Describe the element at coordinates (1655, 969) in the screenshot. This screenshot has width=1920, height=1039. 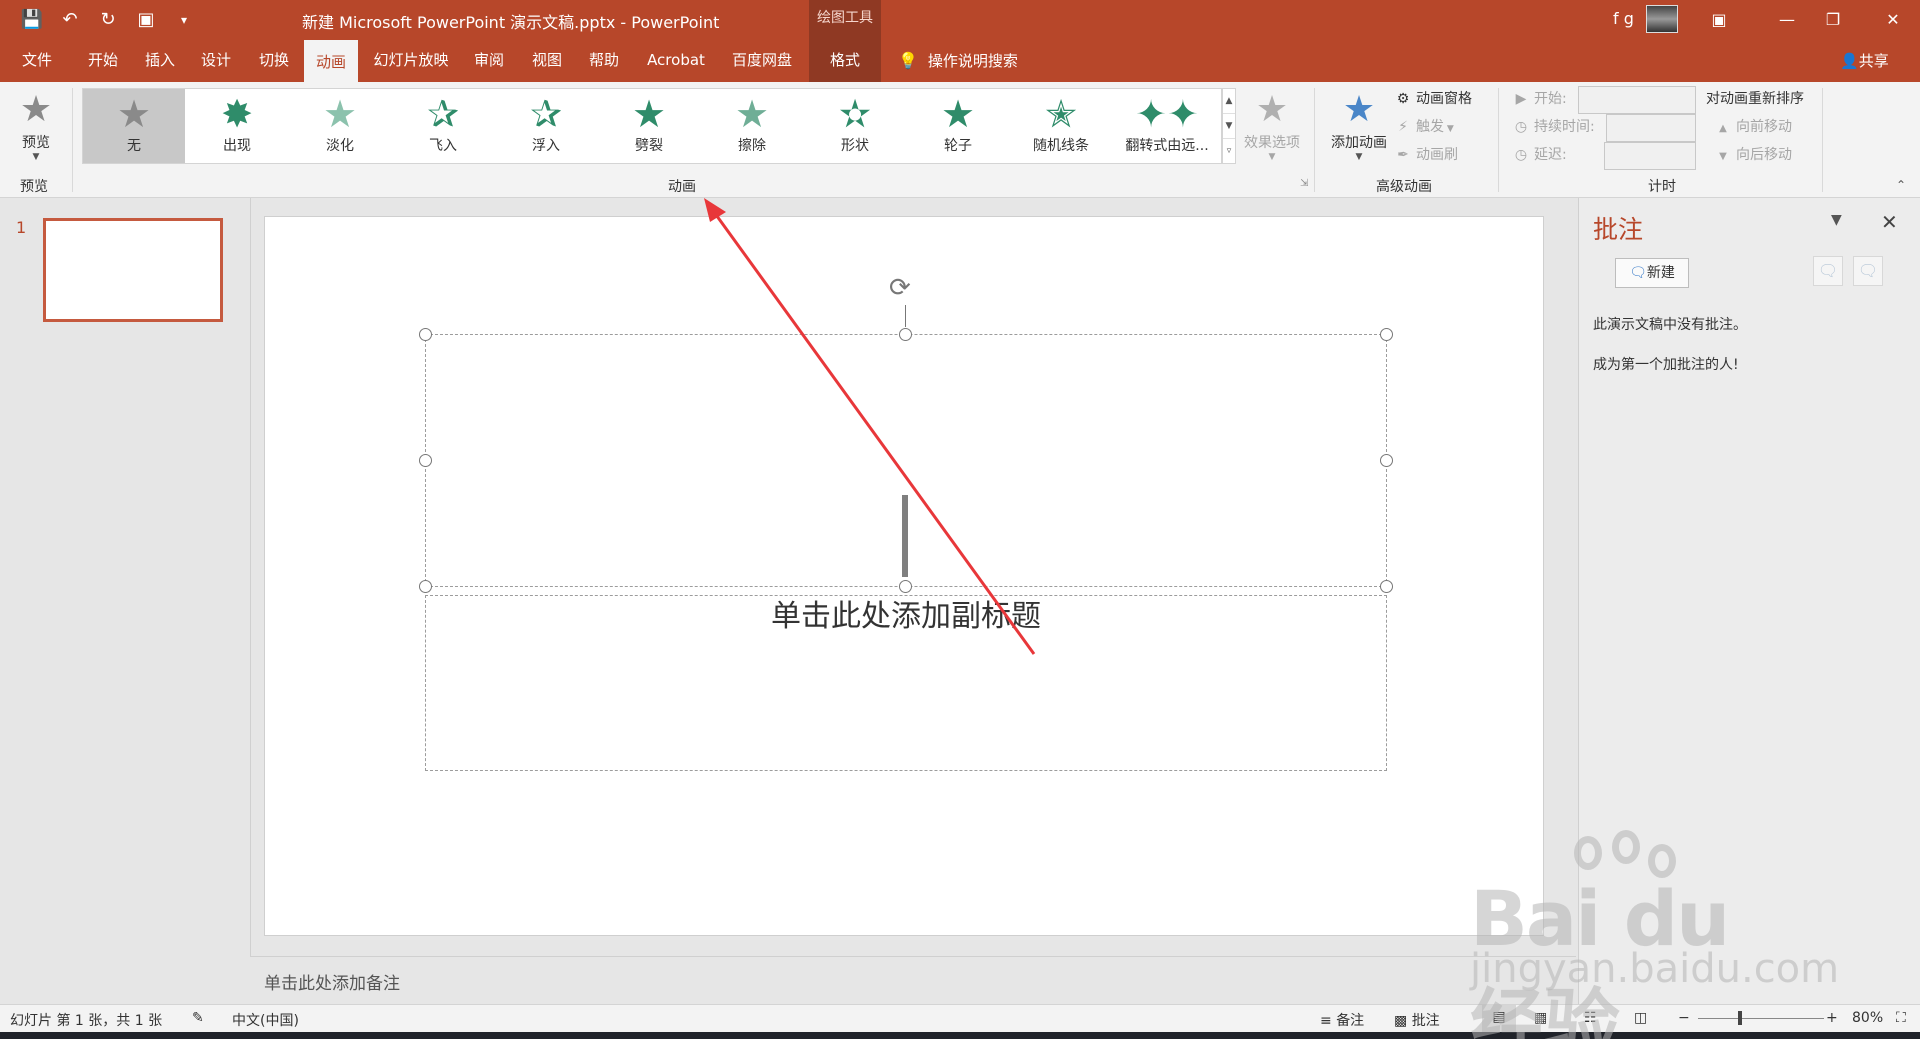
I see `watermark-url: jingyan.baidu.com` at that location.